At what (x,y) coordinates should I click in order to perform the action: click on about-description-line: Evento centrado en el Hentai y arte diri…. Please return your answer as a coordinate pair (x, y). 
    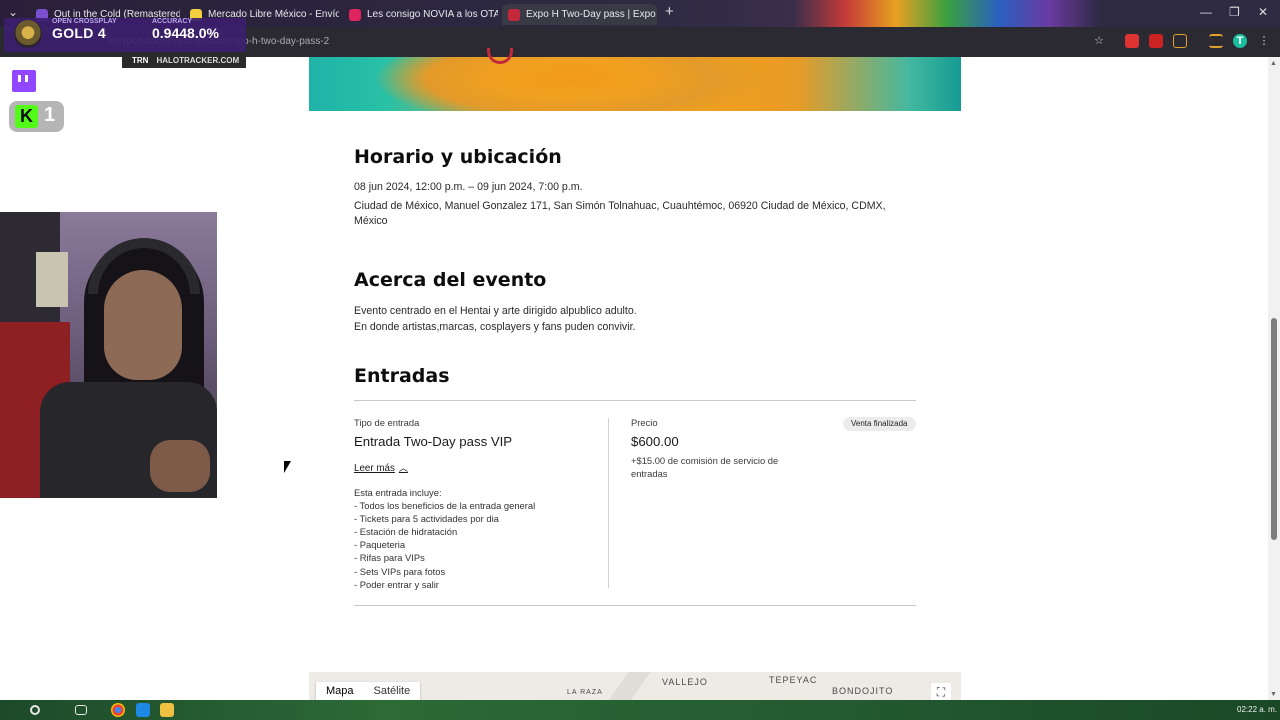
    Looking at the image, I should click on (495, 311).